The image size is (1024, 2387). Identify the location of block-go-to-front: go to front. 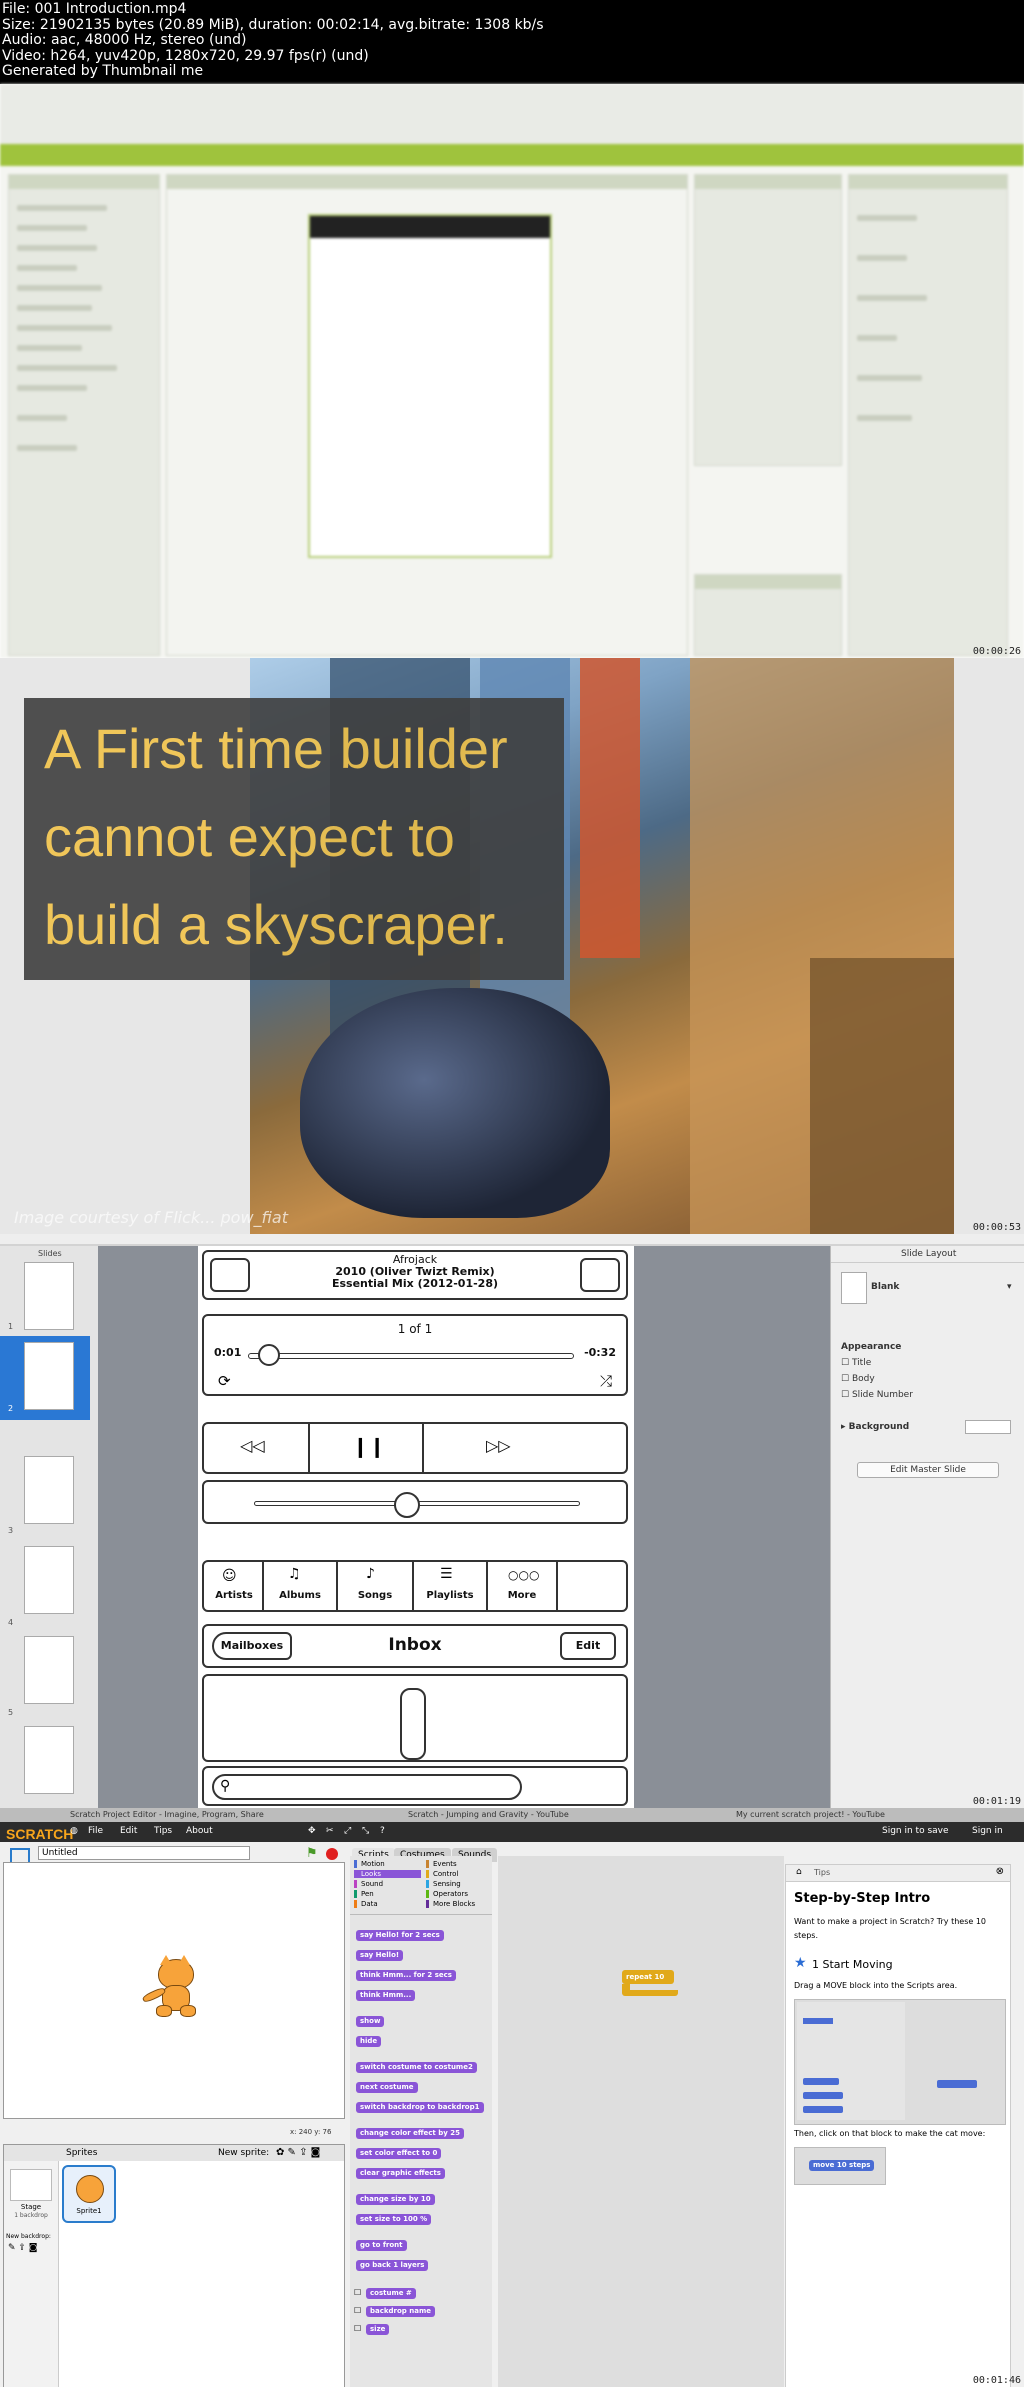
(381, 2245).